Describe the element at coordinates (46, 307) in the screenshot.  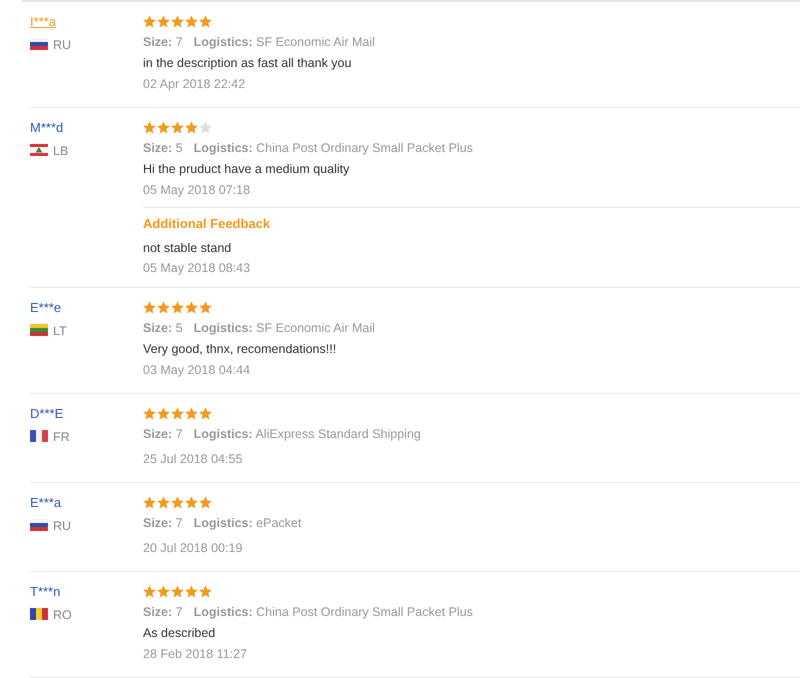
I see `reviewer-name-link: E***e` at that location.